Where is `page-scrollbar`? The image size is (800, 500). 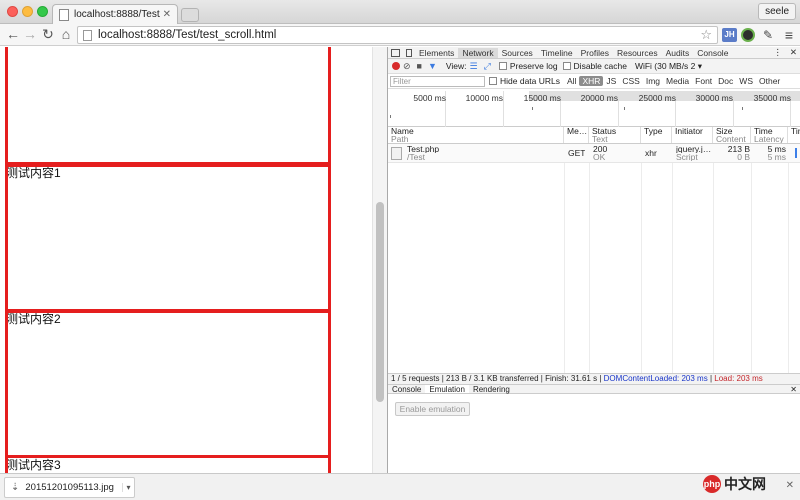
page-scrollbar is located at coordinates (379, 260).